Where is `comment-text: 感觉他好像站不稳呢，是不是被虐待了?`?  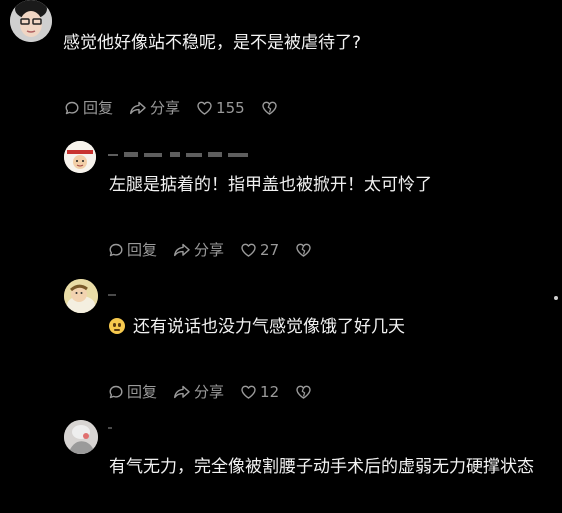 comment-text: 感觉他好像站不稳呢，是不是被虐待了? is located at coordinates (212, 43).